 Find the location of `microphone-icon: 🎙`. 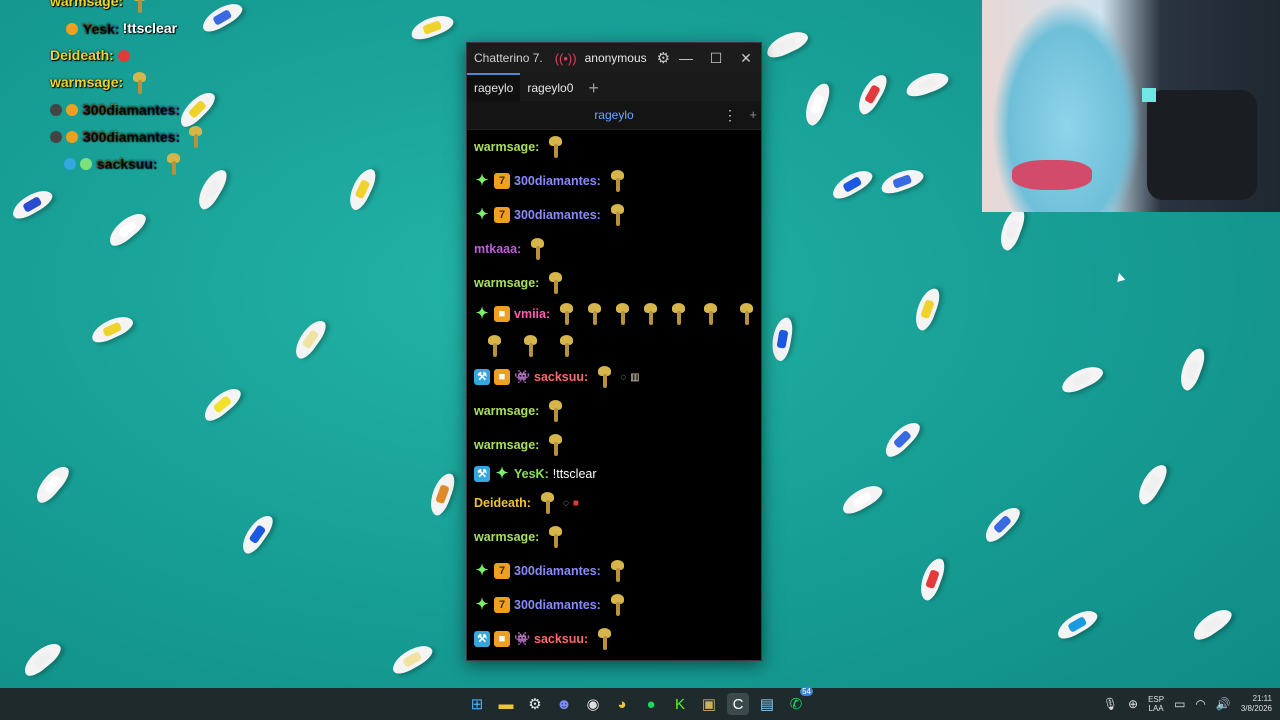

microphone-icon: 🎙 is located at coordinates (1110, 704).